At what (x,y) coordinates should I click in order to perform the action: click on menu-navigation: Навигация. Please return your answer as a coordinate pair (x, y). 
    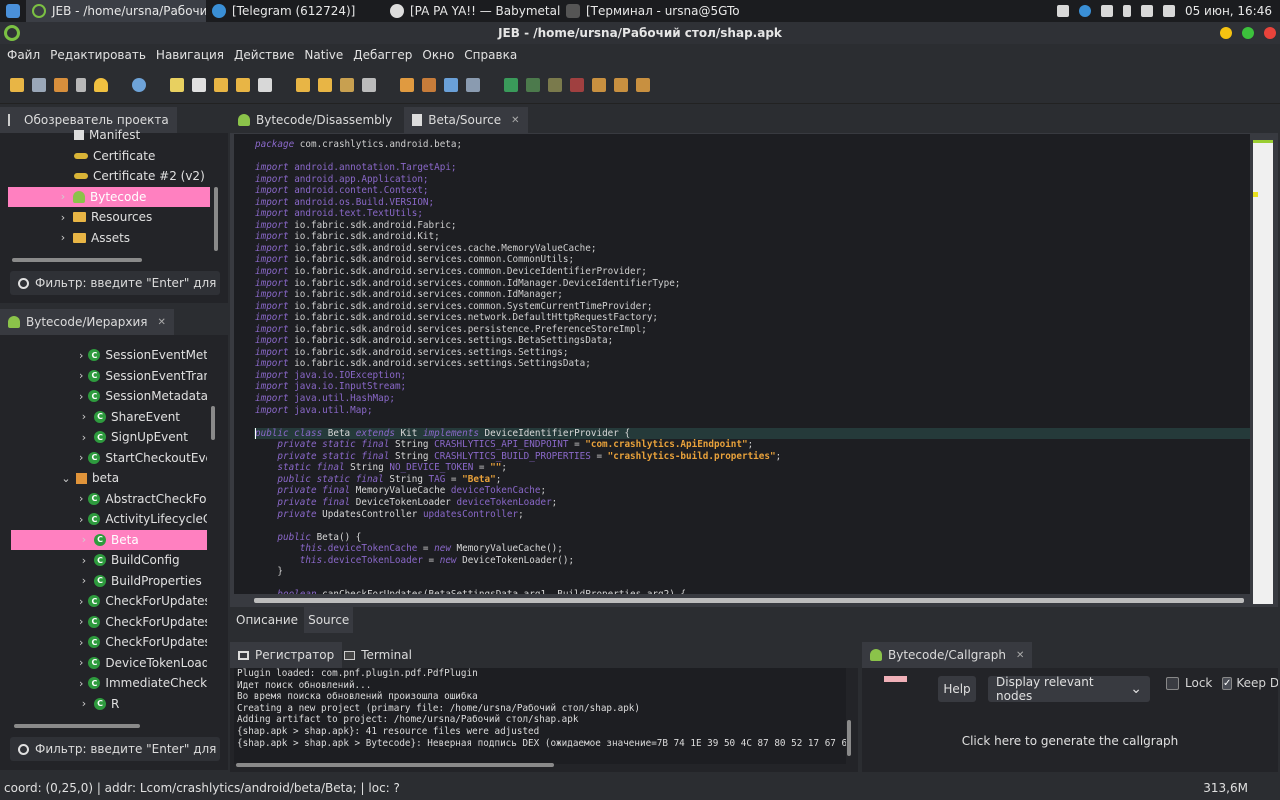
    Looking at the image, I should click on (190, 55).